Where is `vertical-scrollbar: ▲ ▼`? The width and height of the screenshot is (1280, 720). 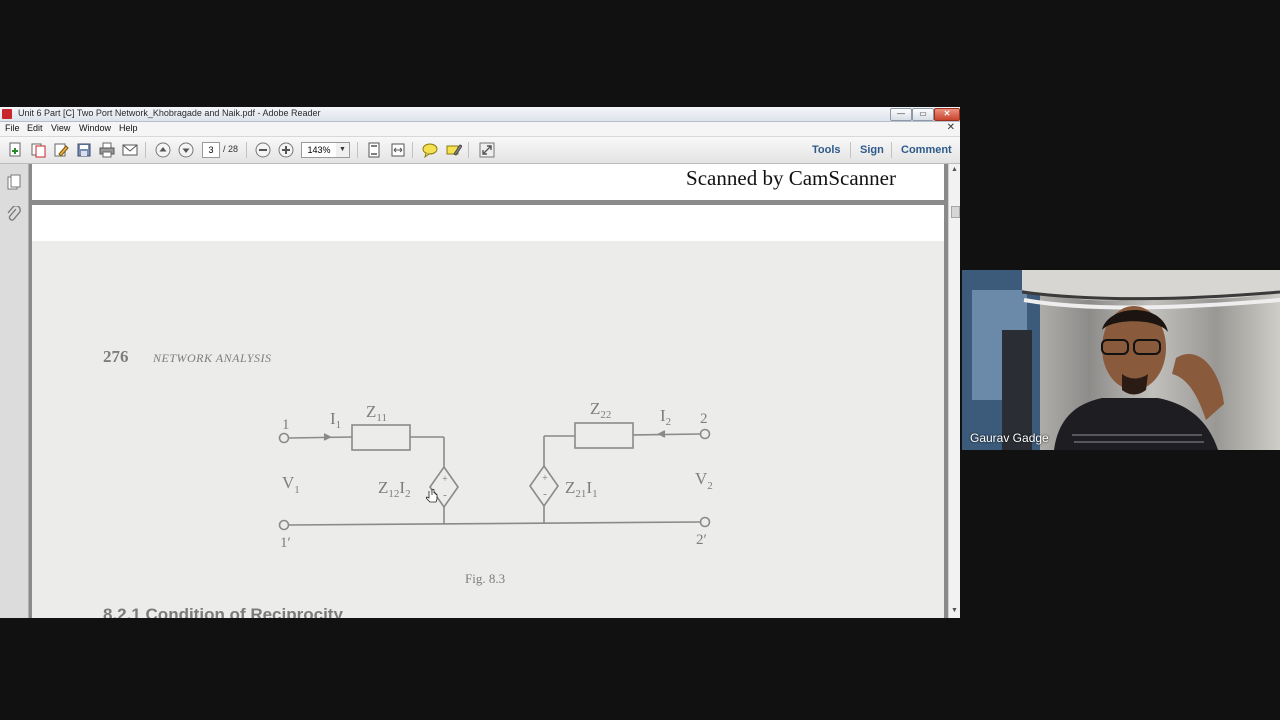
vertical-scrollbar: ▲ ▼ is located at coordinates (954, 391).